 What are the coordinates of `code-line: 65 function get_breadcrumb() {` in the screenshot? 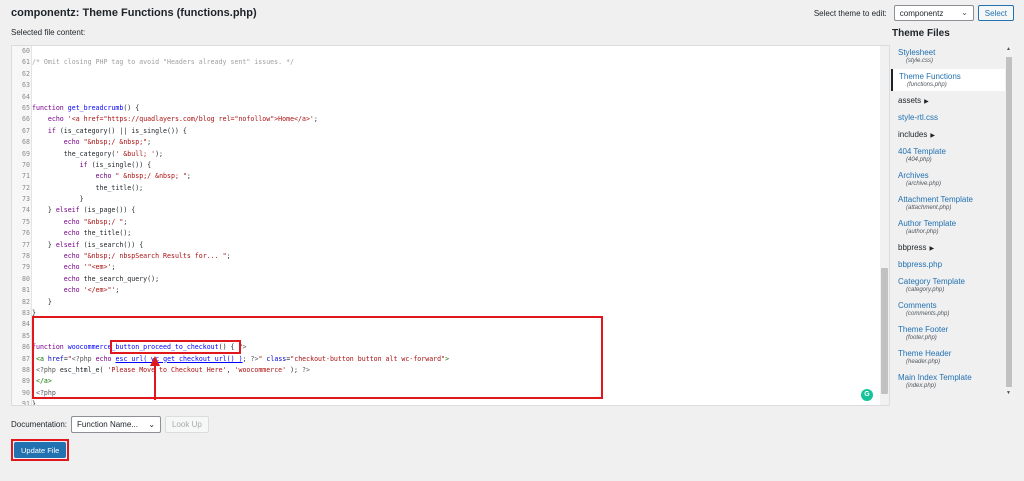 It's located at (450, 108).